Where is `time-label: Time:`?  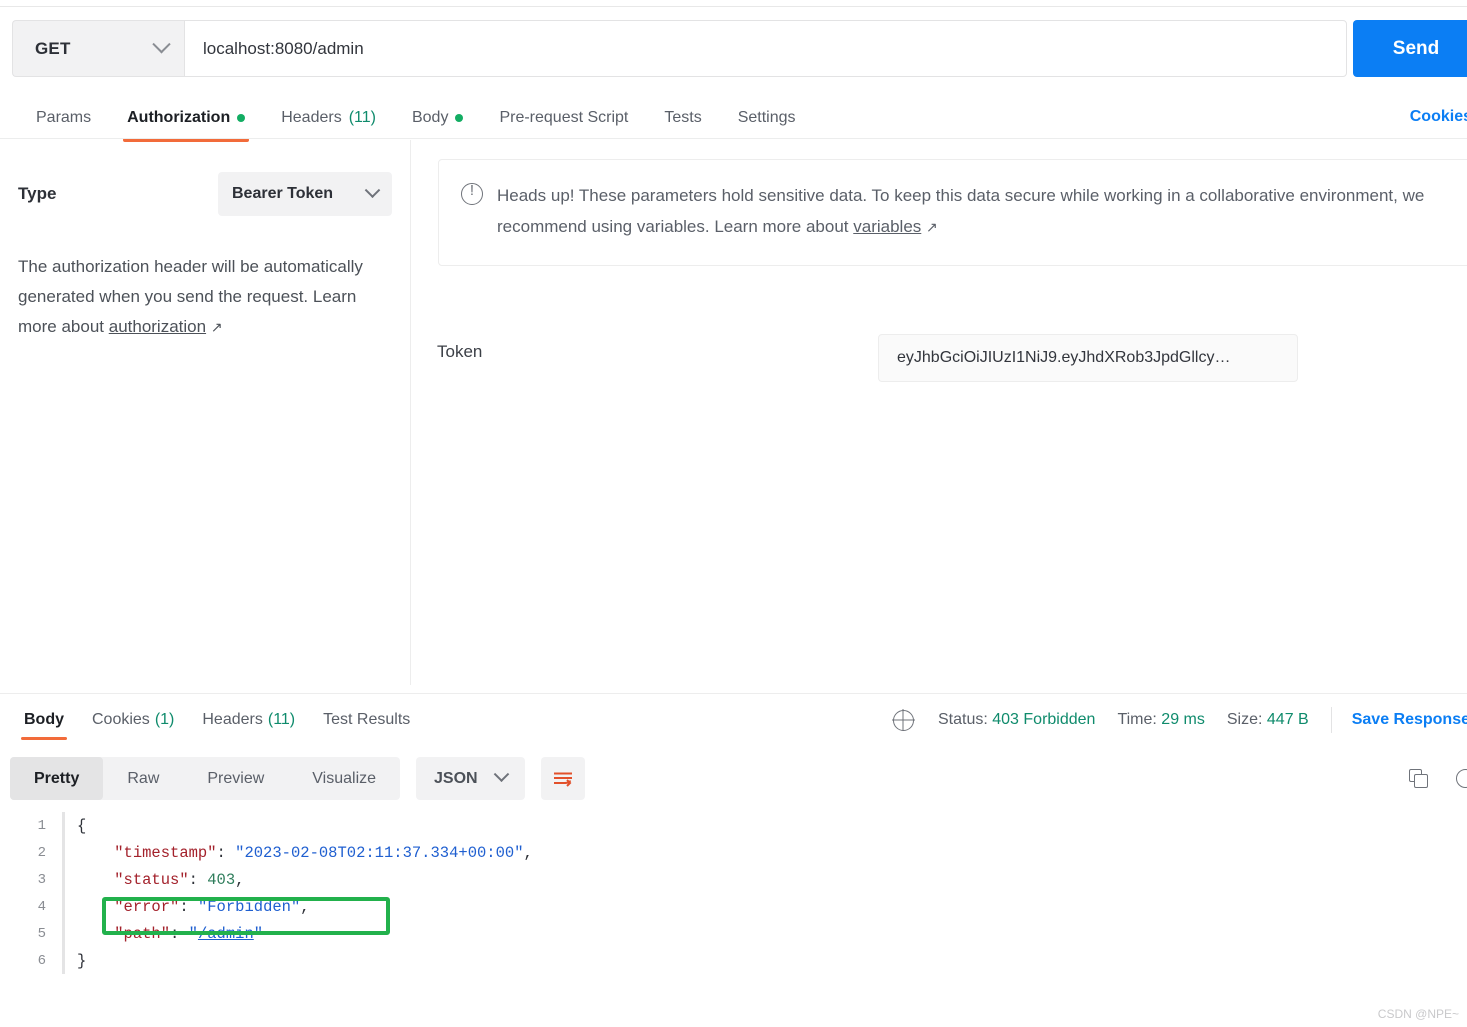 time-label: Time: is located at coordinates (1137, 719).